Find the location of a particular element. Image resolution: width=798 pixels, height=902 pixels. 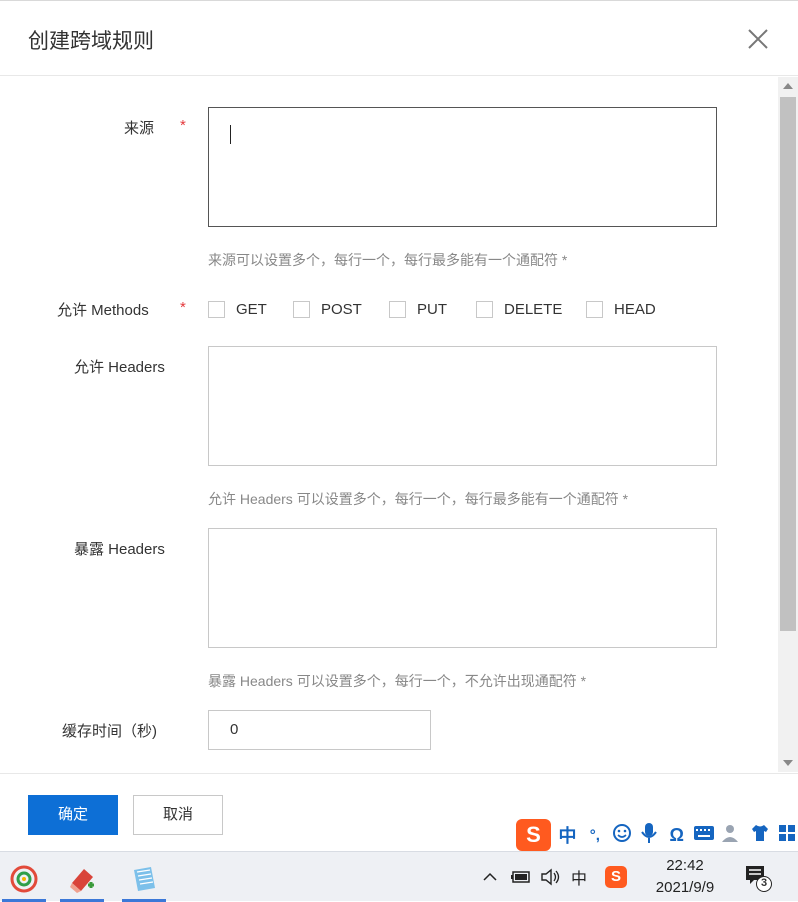

browser-icon is located at coordinates (24, 879).